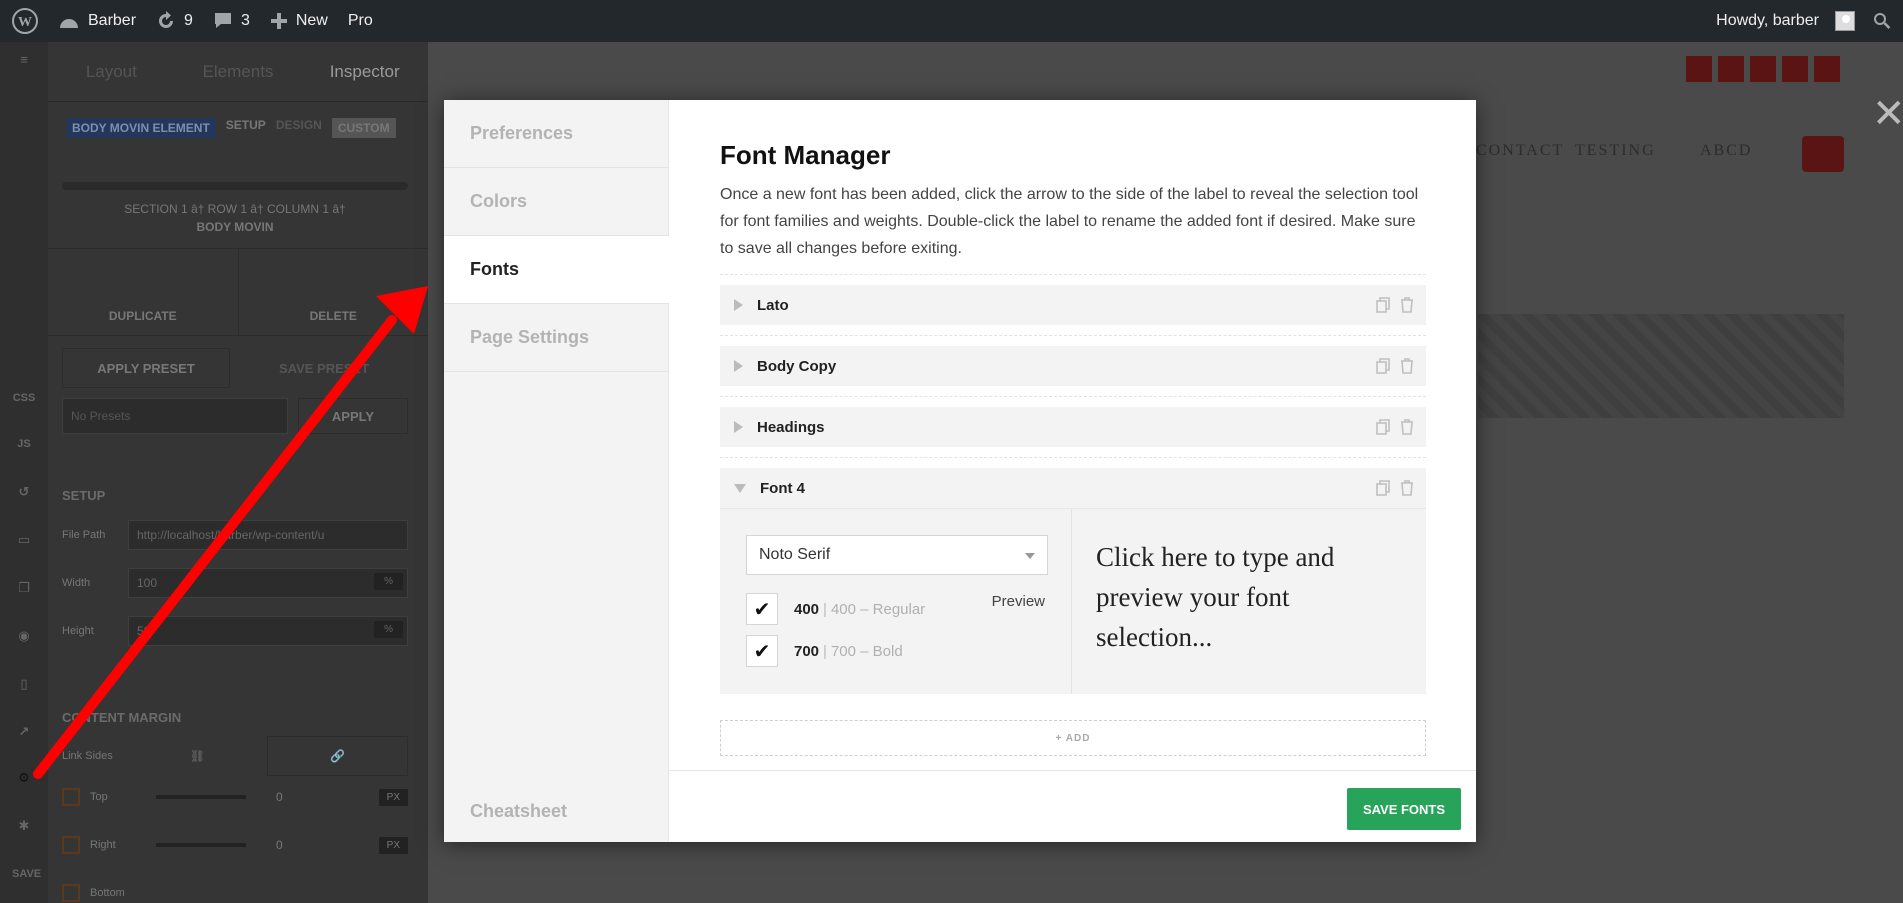 Image resolution: width=1903 pixels, height=903 pixels. Describe the element at coordinates (324, 368) in the screenshot. I see `save-preset-button: SAVE PRESET` at that location.